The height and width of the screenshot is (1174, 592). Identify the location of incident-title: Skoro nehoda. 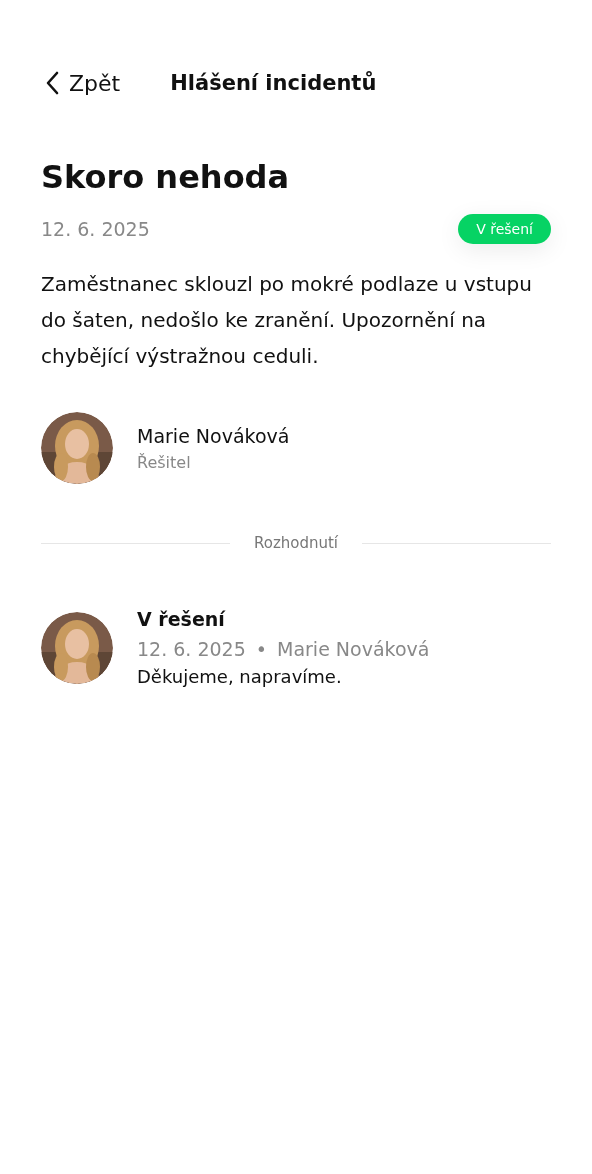
(166, 177).